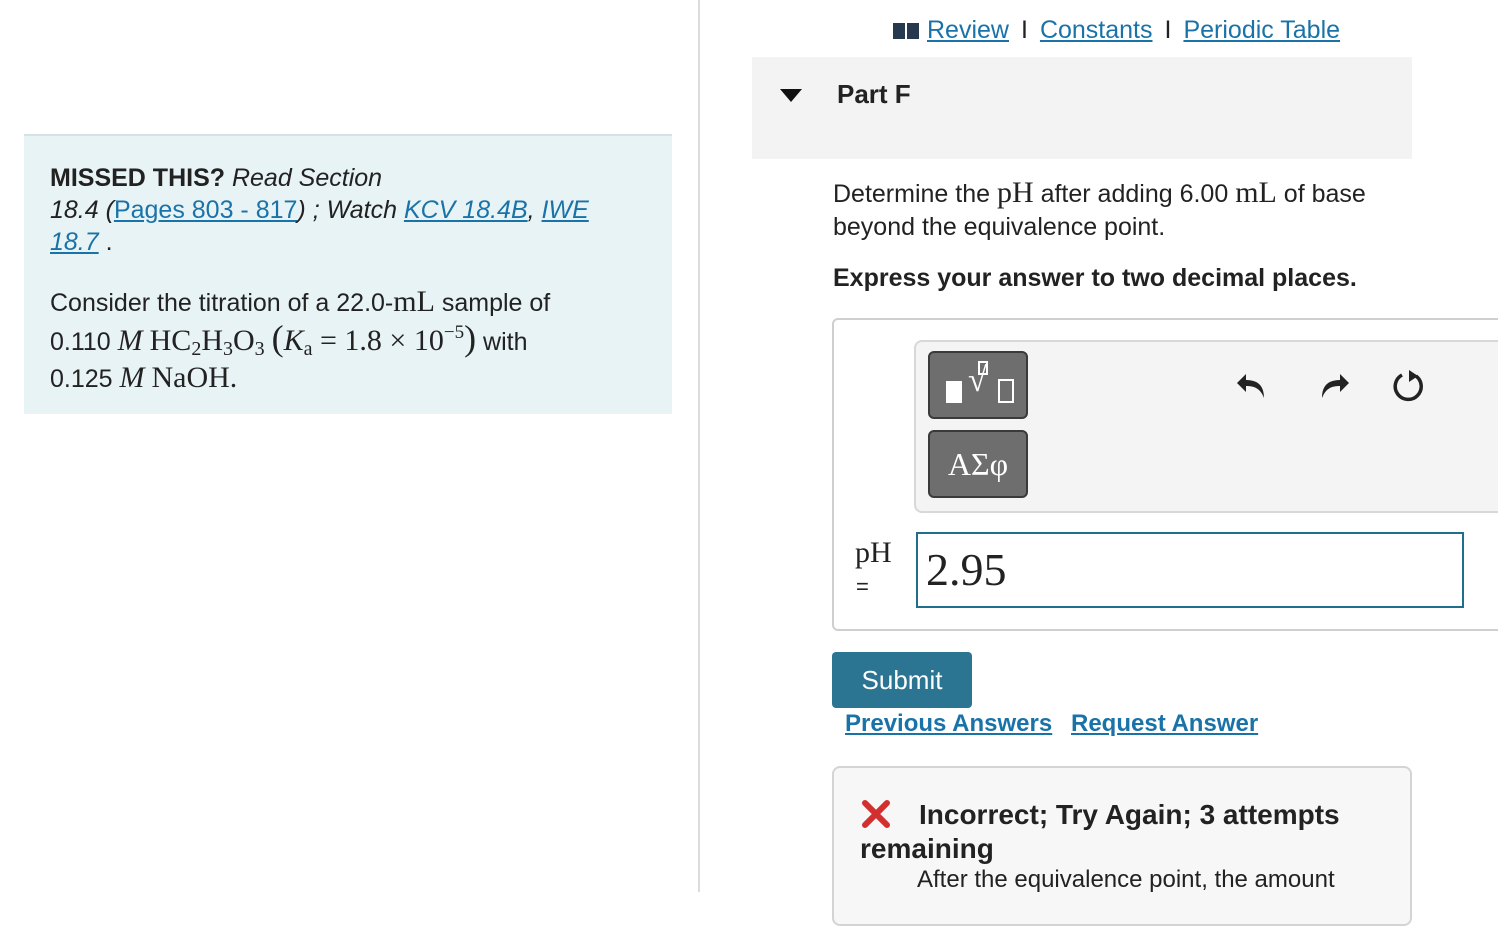  I want to click on submit-button: Submit, so click(902, 680).